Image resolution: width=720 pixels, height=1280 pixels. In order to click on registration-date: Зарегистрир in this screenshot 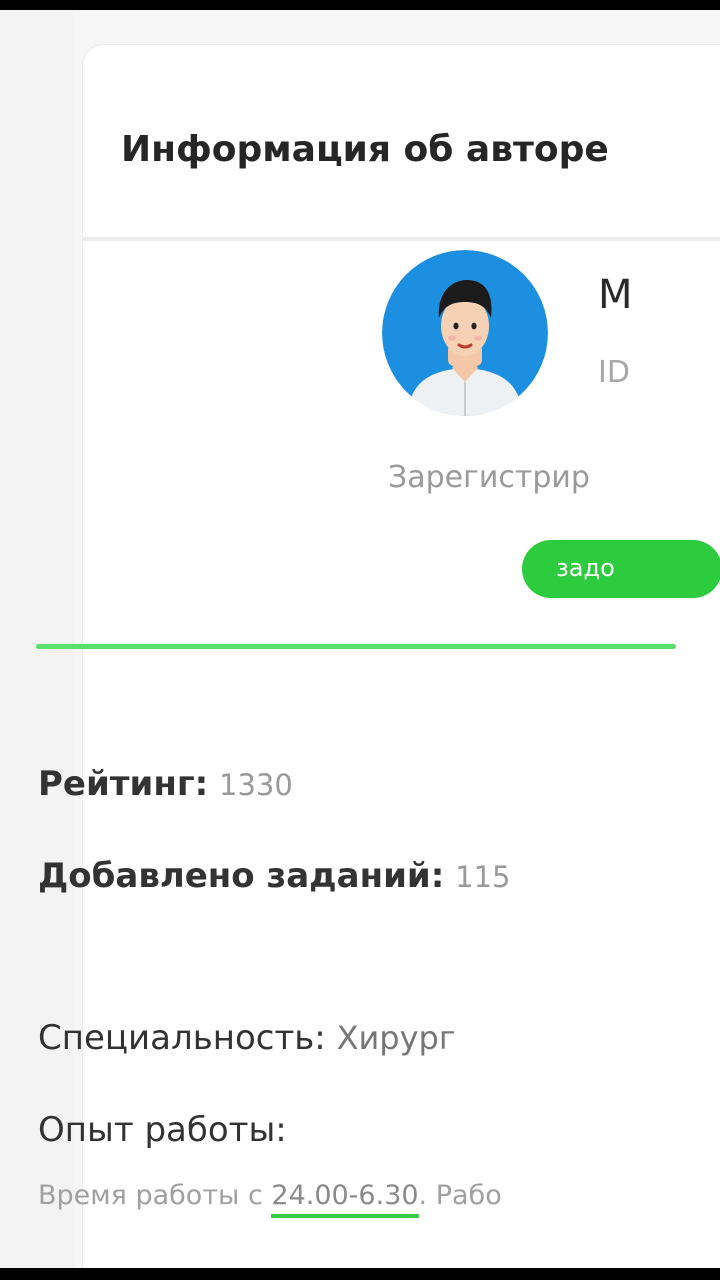, I will do `click(489, 477)`.